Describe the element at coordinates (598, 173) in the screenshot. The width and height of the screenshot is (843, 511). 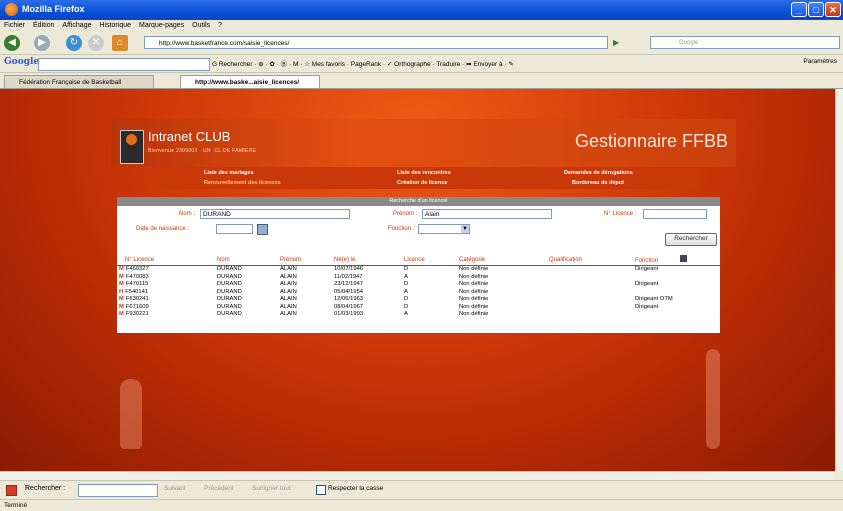
I see `nav-demandes-derogations: Demandes de dérogations` at that location.